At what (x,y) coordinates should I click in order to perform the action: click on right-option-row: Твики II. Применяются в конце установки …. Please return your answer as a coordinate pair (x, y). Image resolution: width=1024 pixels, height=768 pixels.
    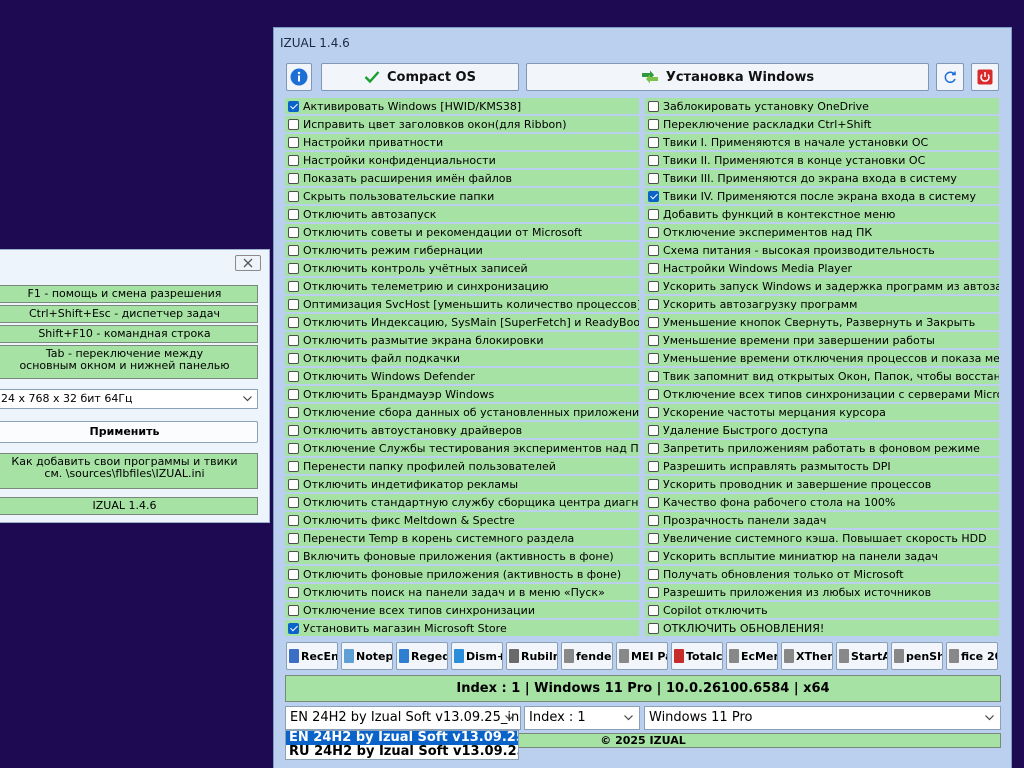
    Looking at the image, I should click on (822, 160).